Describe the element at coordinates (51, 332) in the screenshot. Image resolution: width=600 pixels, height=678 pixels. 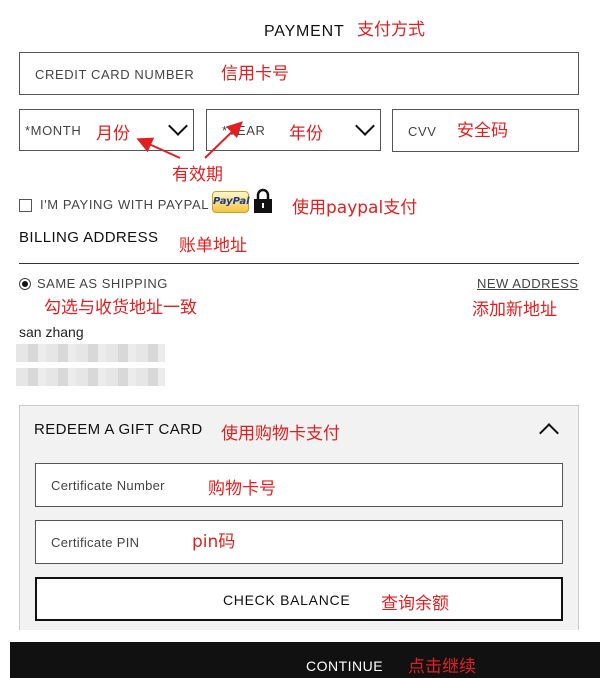
I see `billing-name: san zhang` at that location.